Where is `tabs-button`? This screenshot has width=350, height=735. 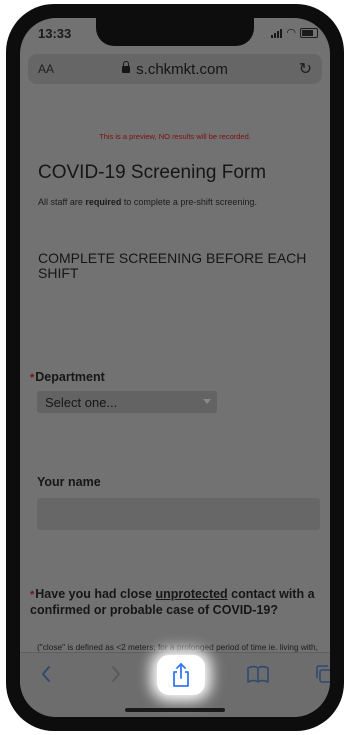
tabs-button is located at coordinates (321, 674).